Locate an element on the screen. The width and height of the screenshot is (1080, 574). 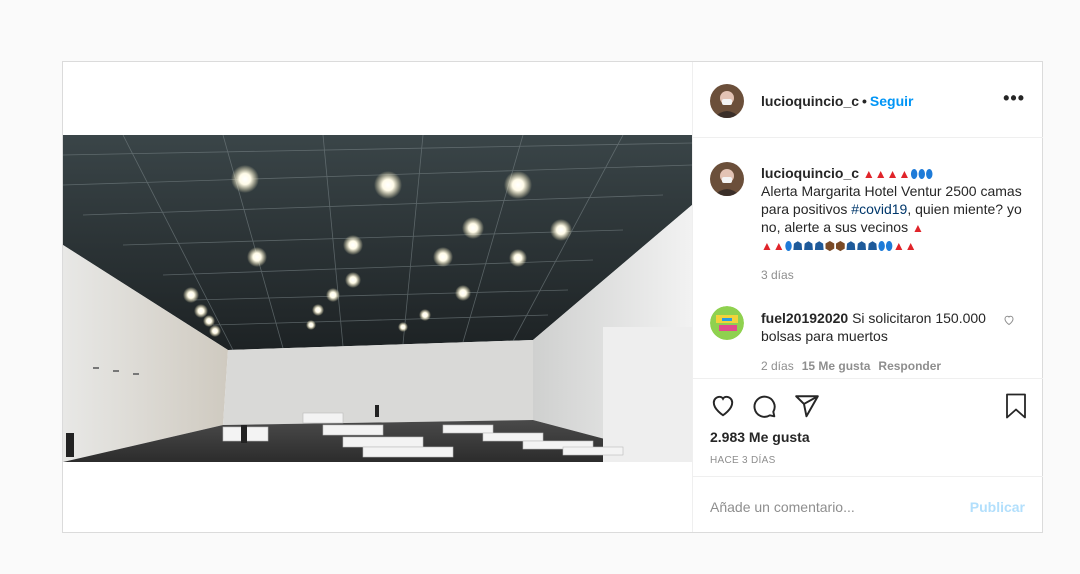
coffin-emoji: ⬢⬢ is located at coordinates (835, 246).